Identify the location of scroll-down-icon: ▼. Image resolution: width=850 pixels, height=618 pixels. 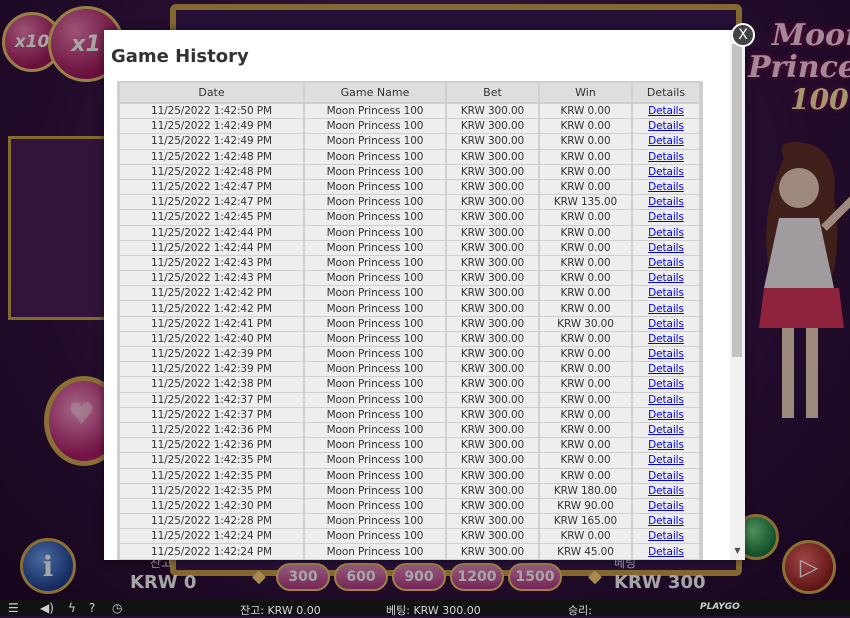
(737, 551).